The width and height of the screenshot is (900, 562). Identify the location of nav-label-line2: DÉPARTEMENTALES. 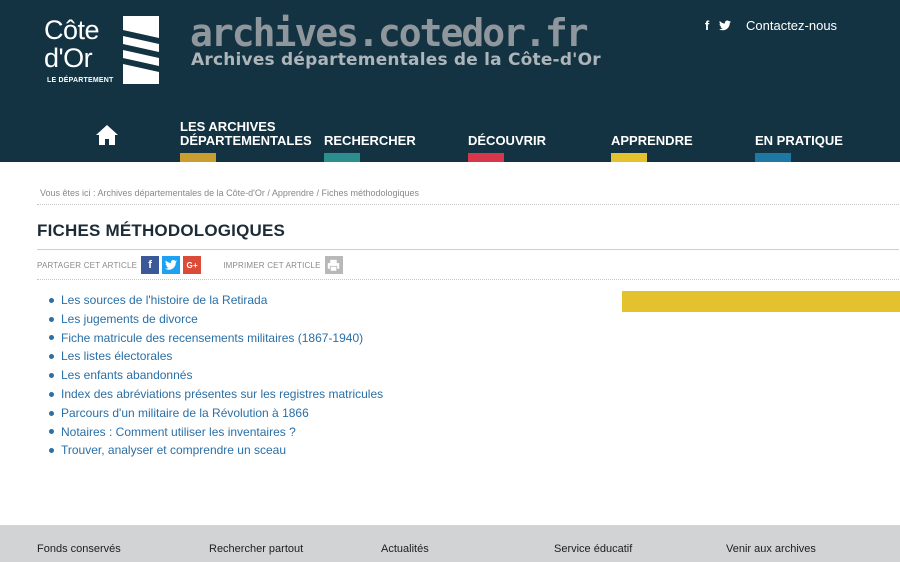
(246, 140).